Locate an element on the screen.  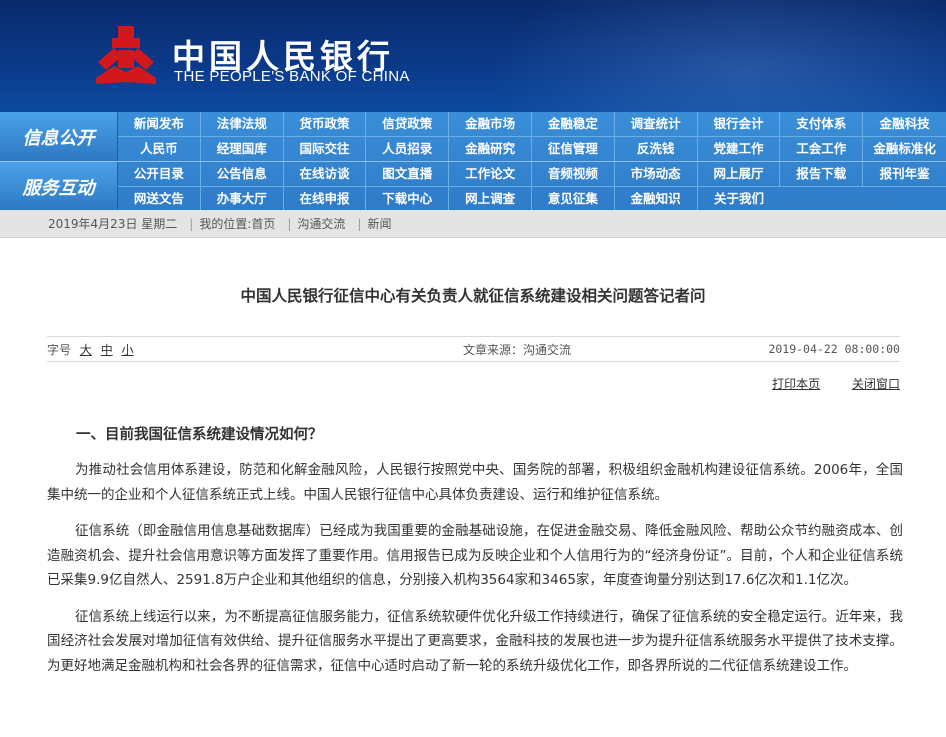
nav-item: 金融市场 is located at coordinates (490, 124).